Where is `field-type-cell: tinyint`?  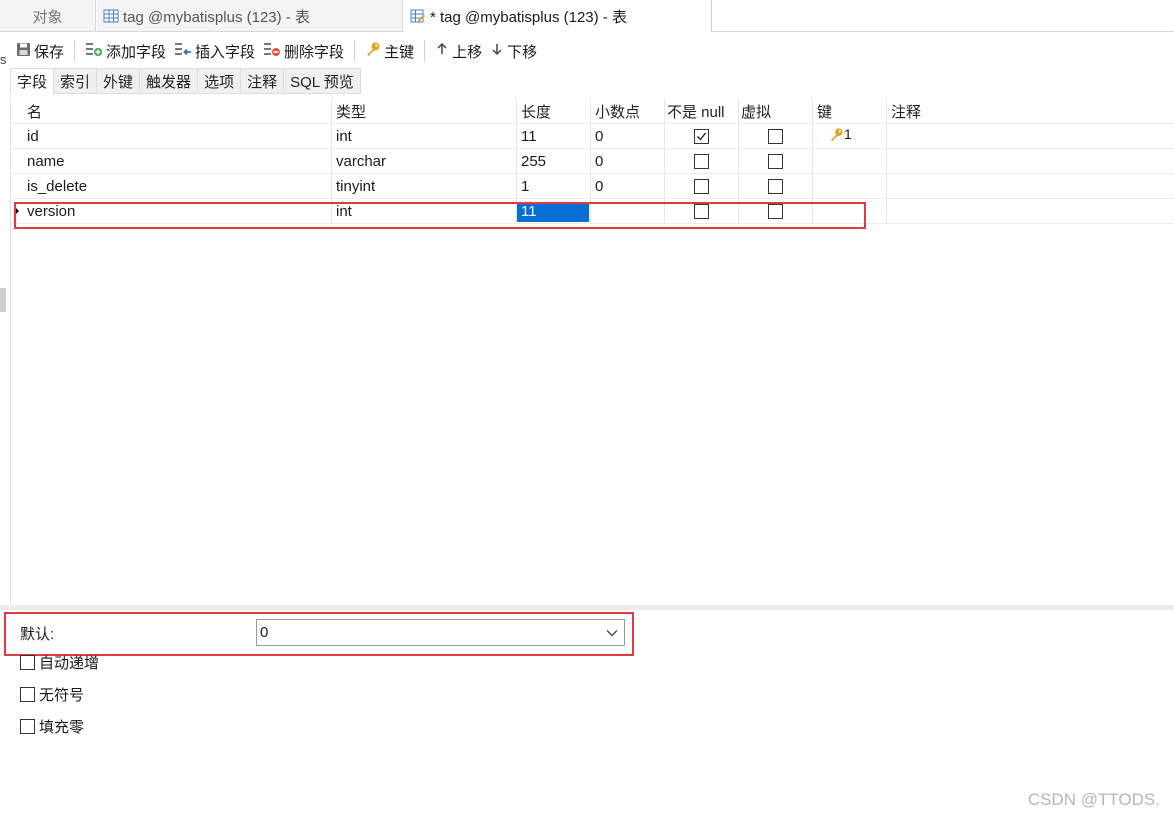
field-type-cell: tinyint is located at coordinates (424, 186).